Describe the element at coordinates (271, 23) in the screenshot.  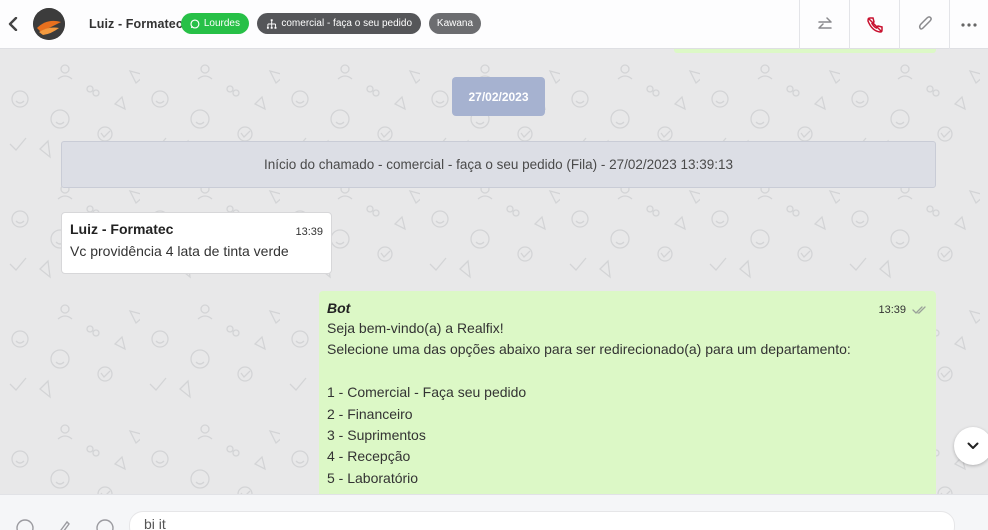
I see `sitemap-icon` at that location.